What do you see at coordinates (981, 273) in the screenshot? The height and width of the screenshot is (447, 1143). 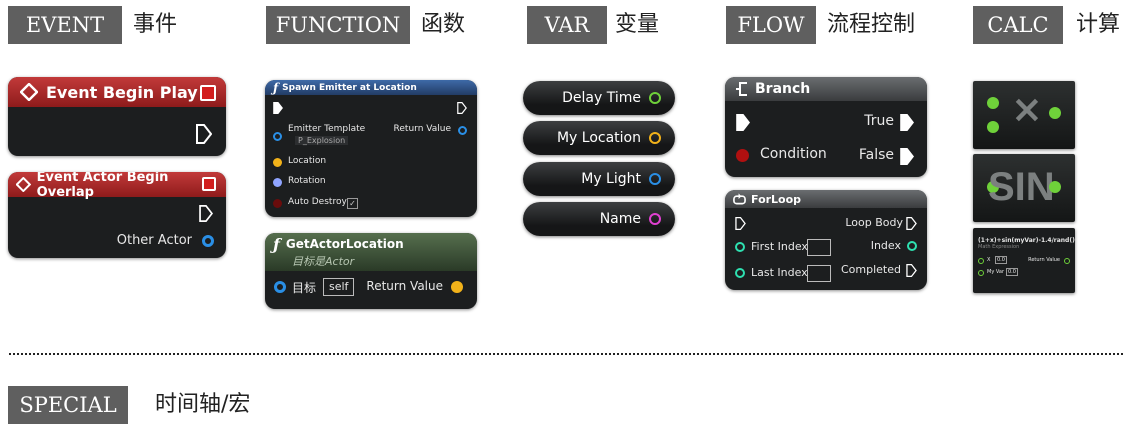 I see `myvar-pin` at bounding box center [981, 273].